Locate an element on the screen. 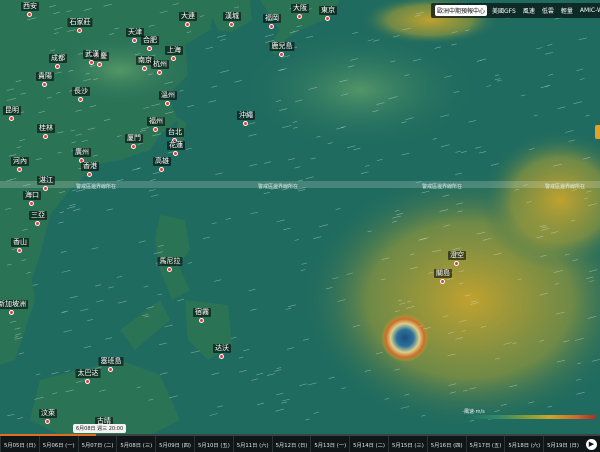 The width and height of the screenshot is (600, 452). city-label: 福州 is located at coordinates (156, 121).